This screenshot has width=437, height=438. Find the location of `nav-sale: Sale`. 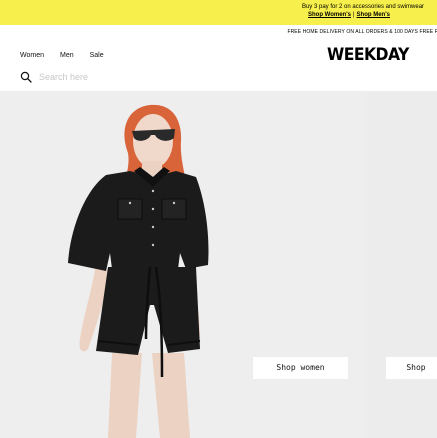

nav-sale: Sale is located at coordinates (97, 56).